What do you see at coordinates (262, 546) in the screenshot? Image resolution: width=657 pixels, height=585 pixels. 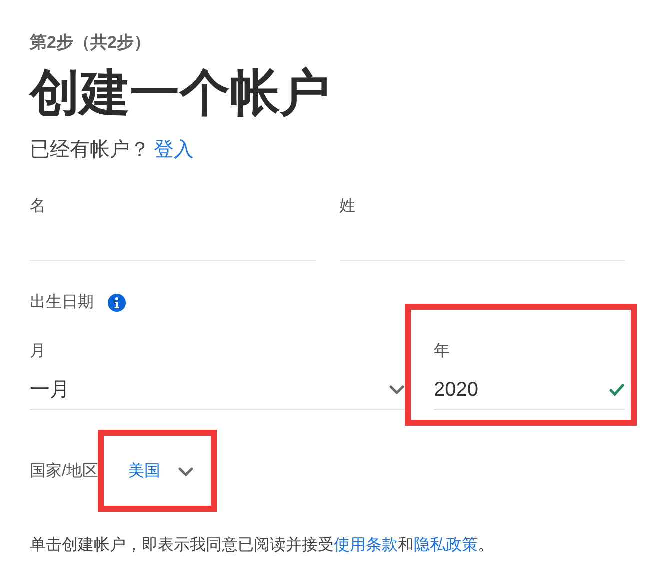 I see `terms-text: 单击创建帐户，即表示我同意已阅读并接受使用条款和隐私政策。` at bounding box center [262, 546].